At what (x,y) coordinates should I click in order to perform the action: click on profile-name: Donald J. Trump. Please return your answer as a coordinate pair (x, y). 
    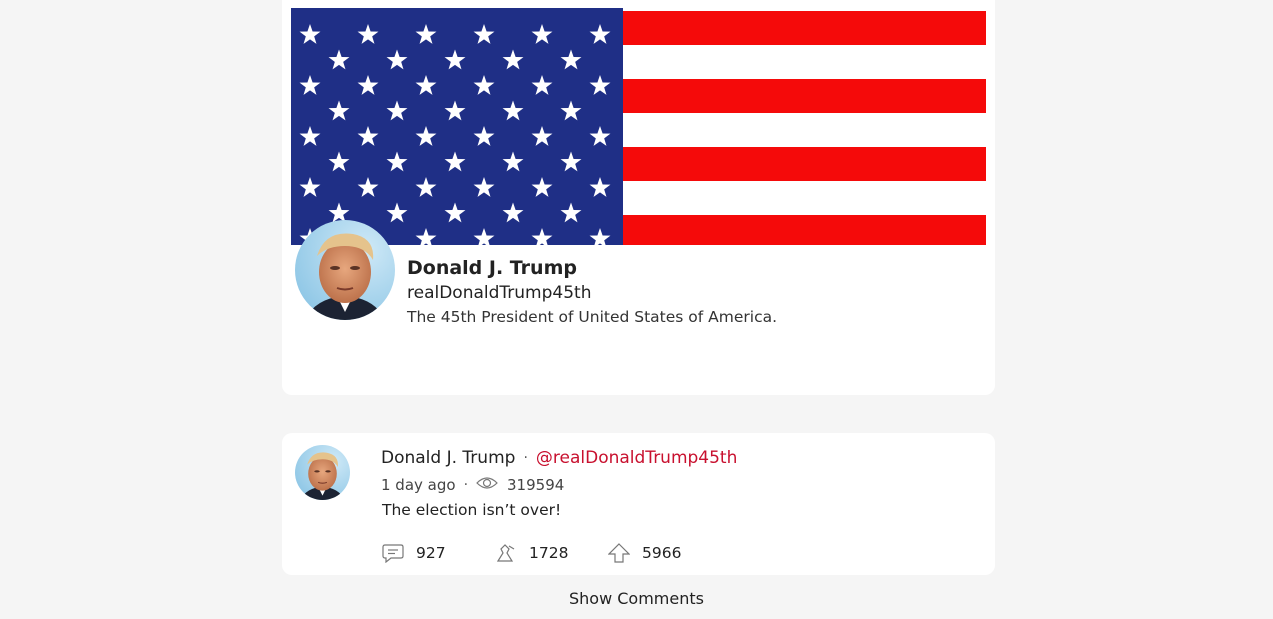
    Looking at the image, I should click on (492, 268).